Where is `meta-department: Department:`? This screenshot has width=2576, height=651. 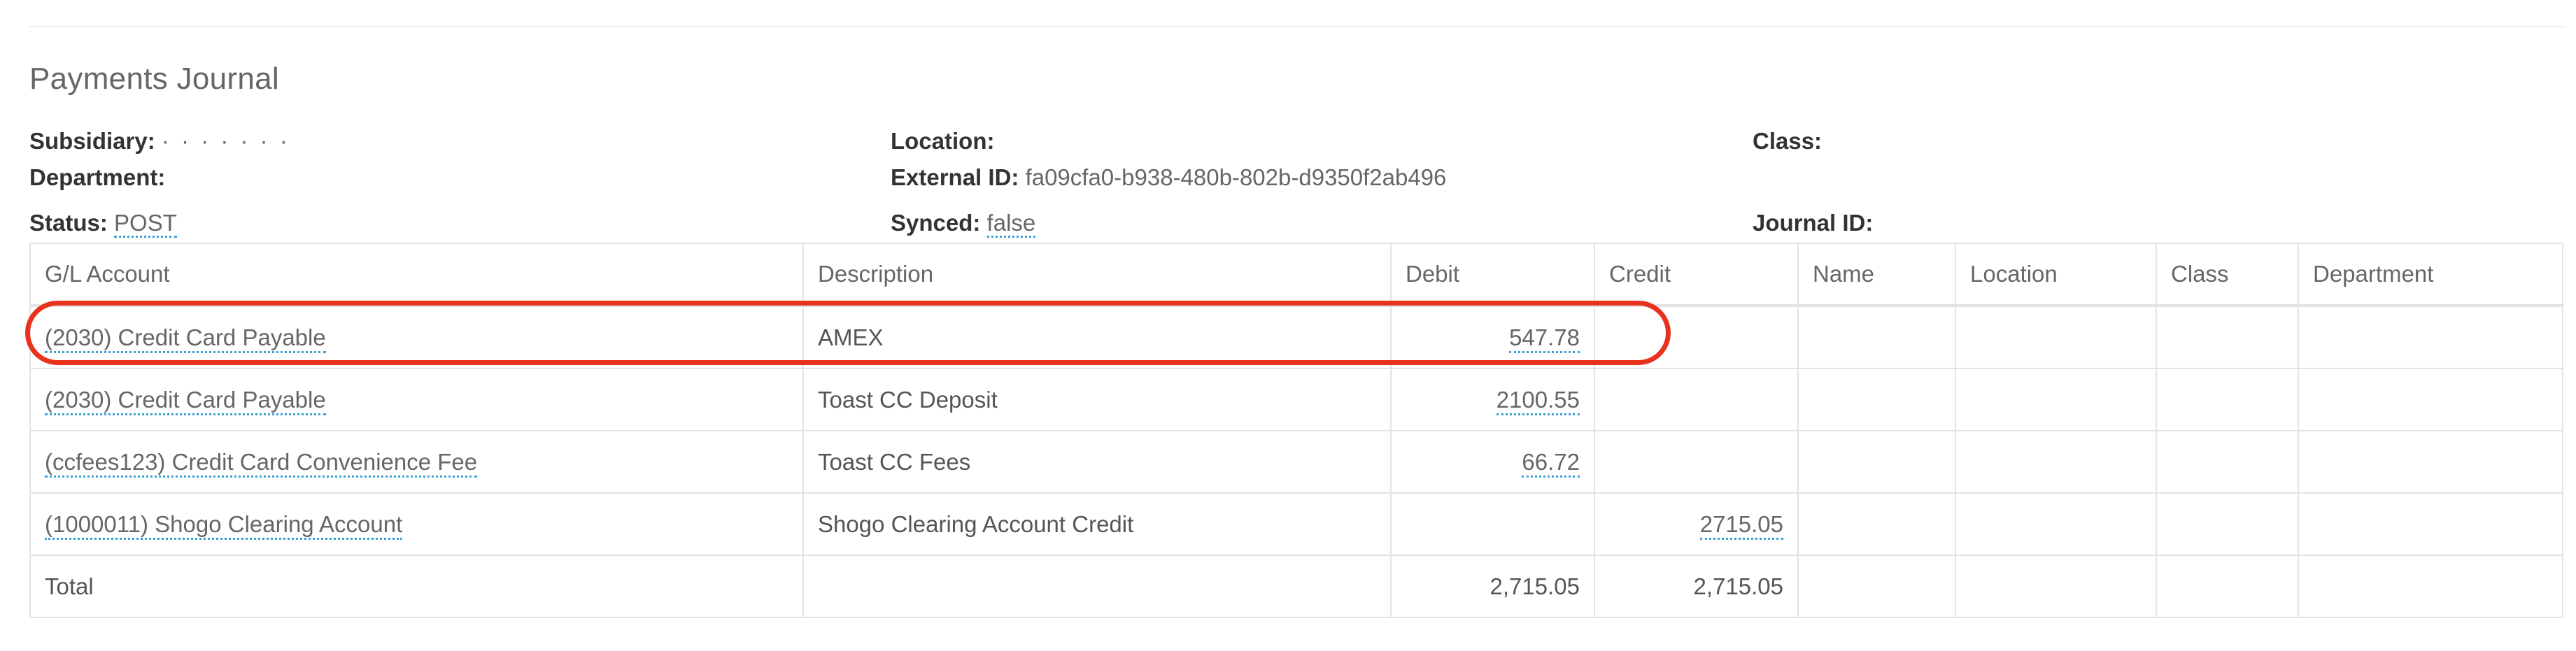 meta-department: Department: is located at coordinates (97, 178).